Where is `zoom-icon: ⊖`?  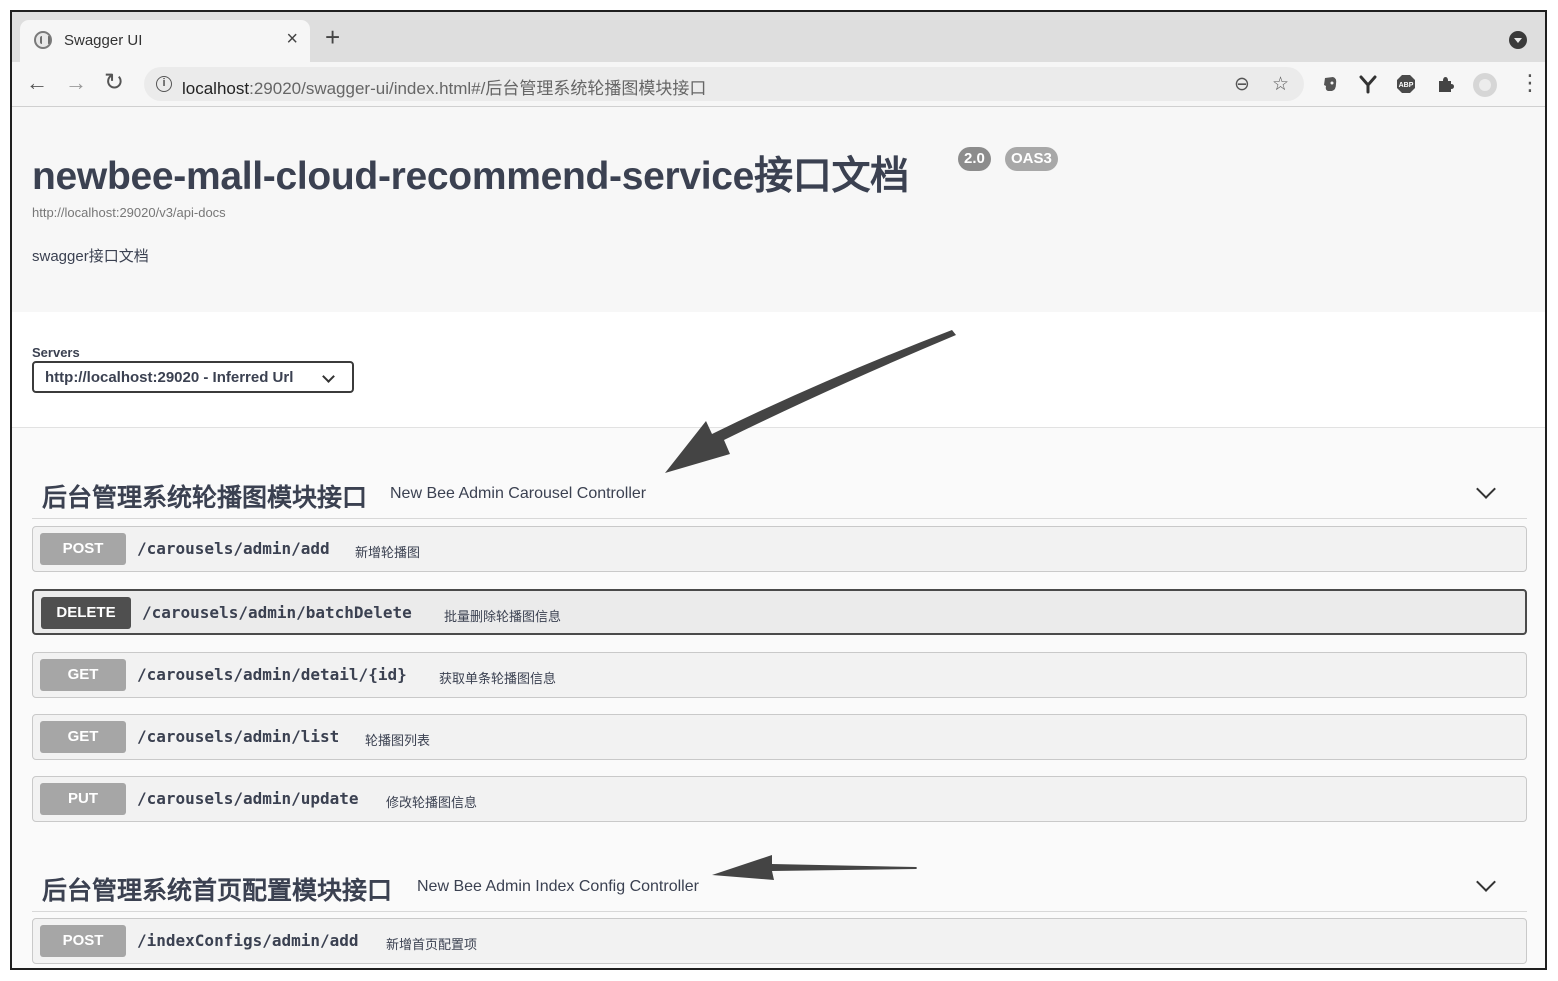 zoom-icon: ⊖ is located at coordinates (1242, 84).